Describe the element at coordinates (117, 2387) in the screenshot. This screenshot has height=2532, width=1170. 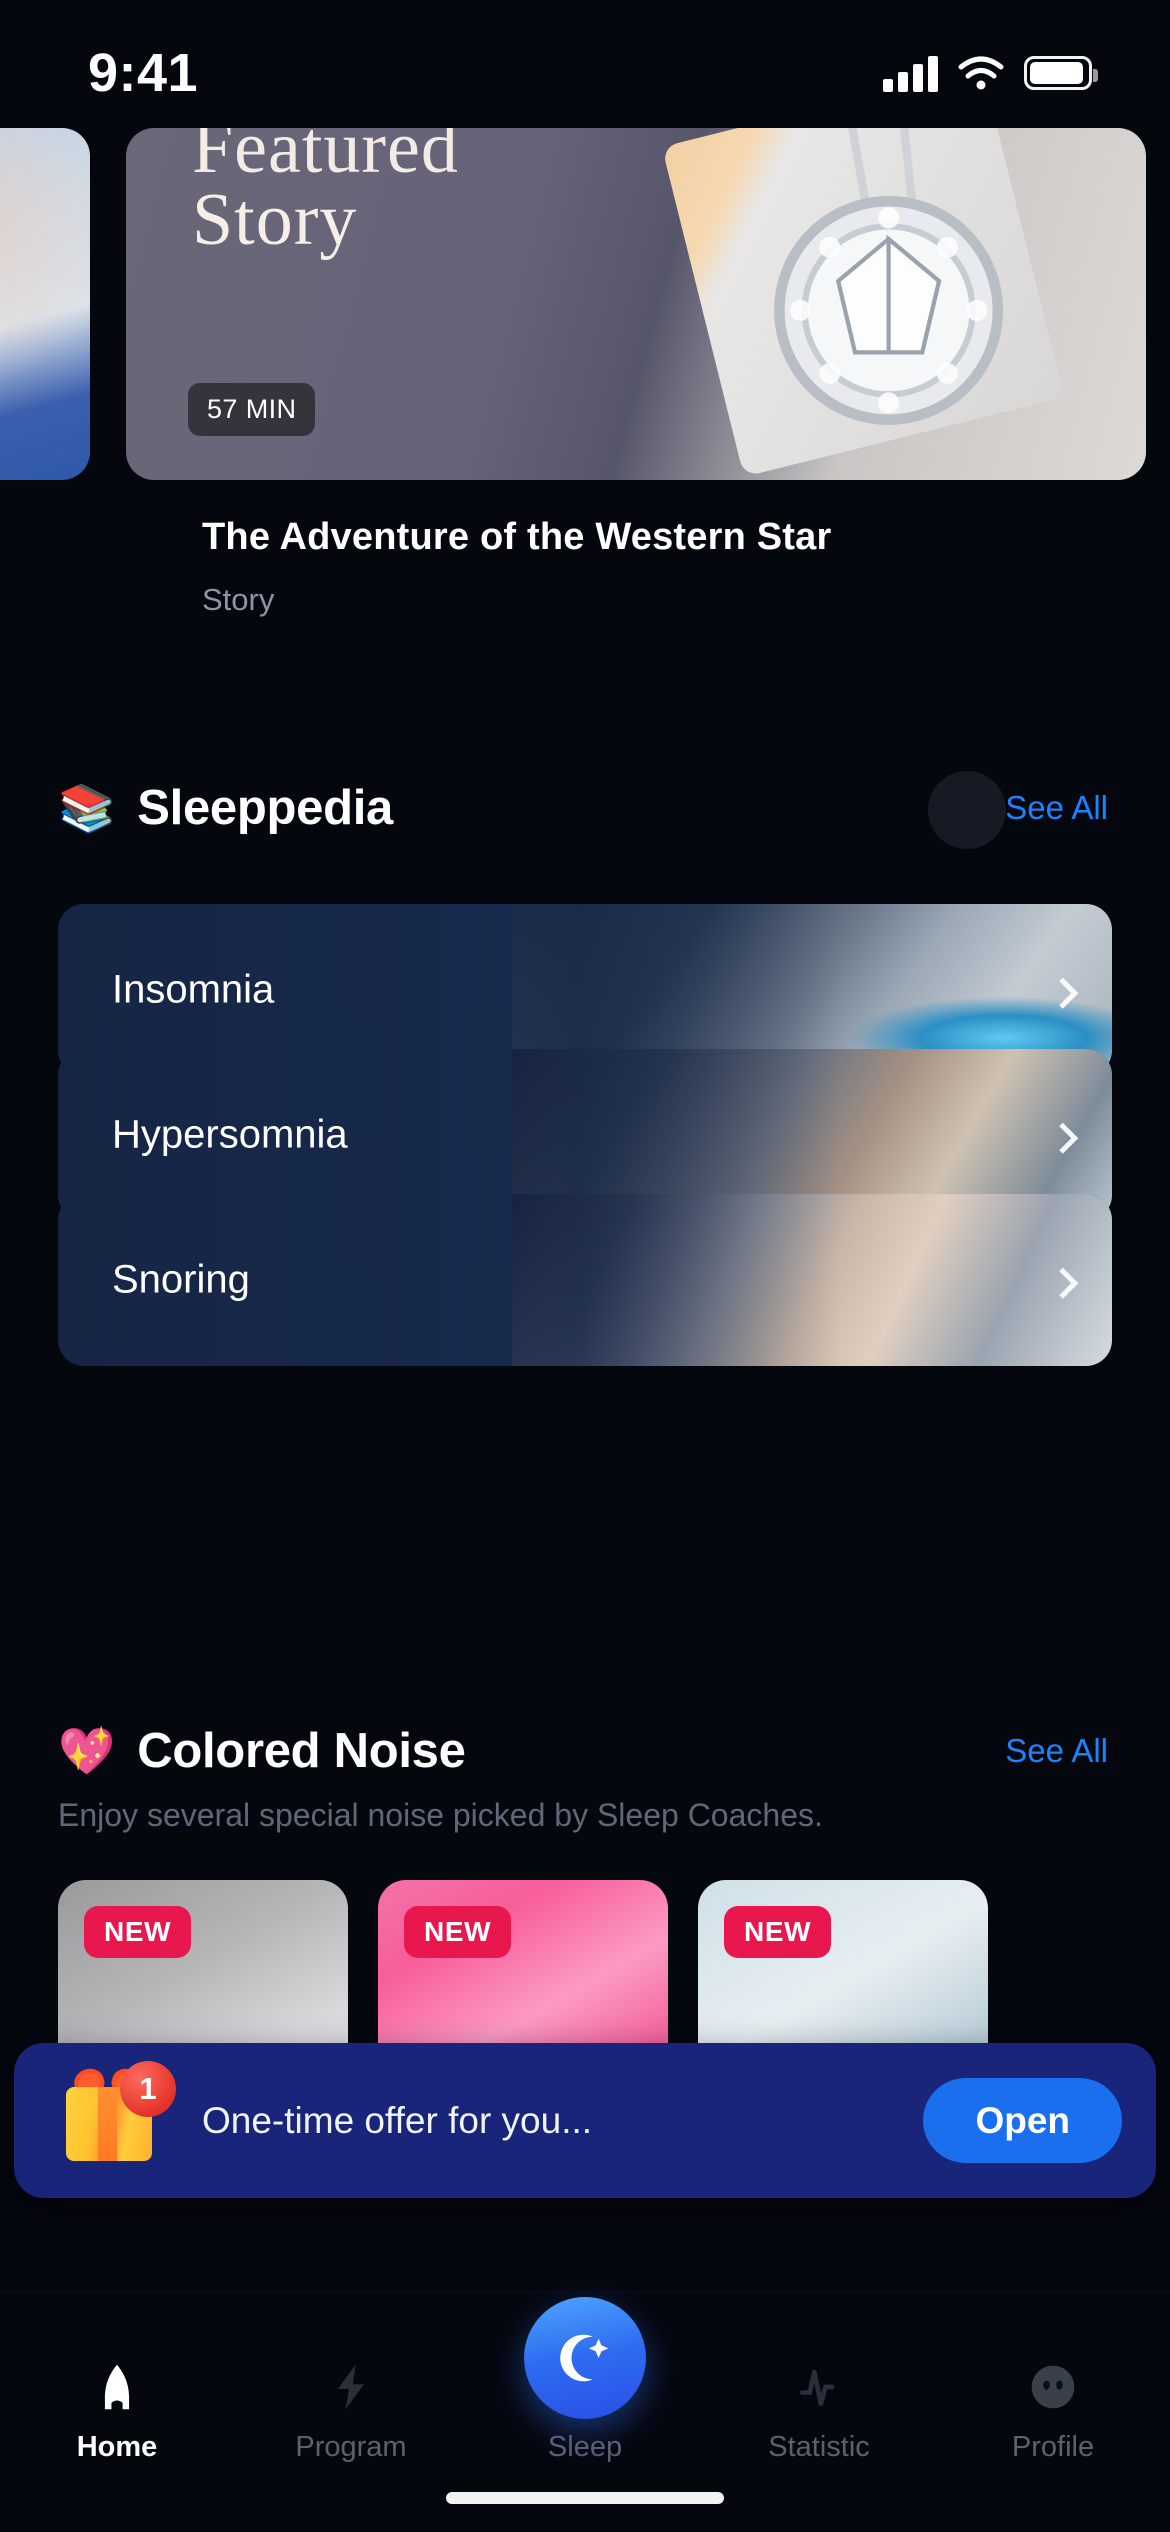
I see `home-icon` at that location.